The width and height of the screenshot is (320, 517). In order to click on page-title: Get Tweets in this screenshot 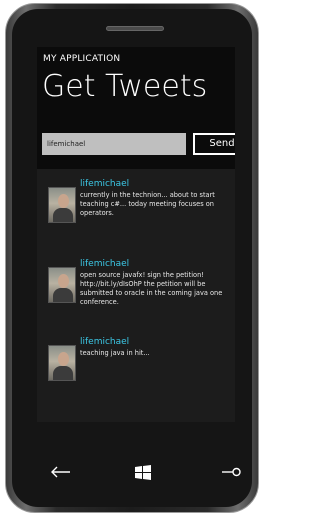, I will do `click(125, 86)`.